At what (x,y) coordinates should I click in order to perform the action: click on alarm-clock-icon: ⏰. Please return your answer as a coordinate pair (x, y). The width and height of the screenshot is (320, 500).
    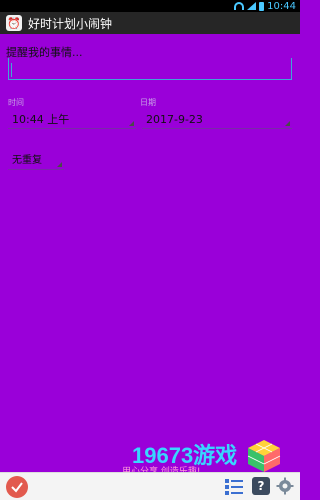
    Looking at the image, I should click on (14, 23).